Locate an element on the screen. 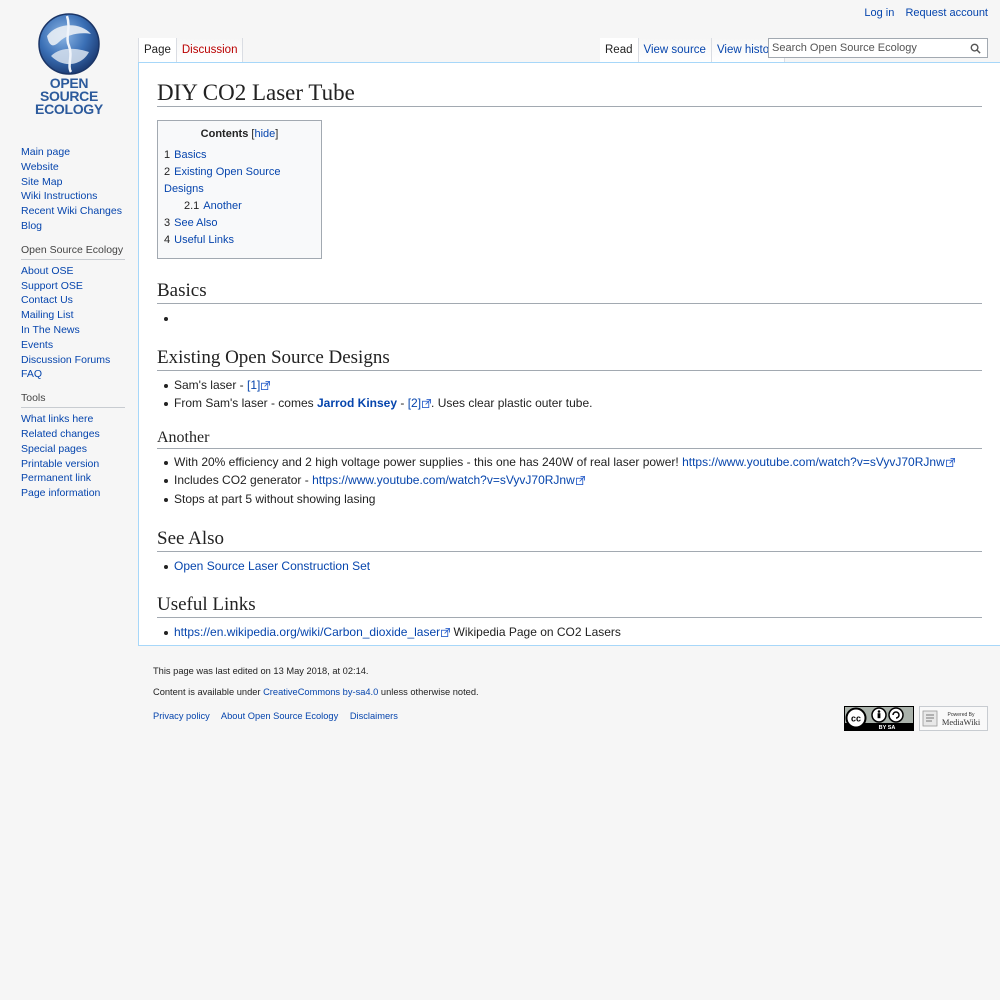 The width and height of the screenshot is (1000, 1000). toc-item: 2 Existing Open Source Designs is located at coordinates (239, 181).